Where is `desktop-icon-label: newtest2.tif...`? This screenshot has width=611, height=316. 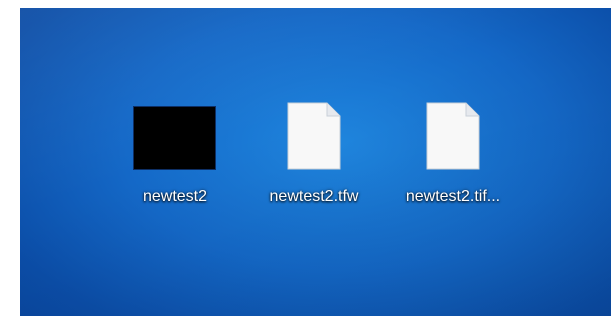
desktop-icon-label: newtest2.tif... is located at coordinates (453, 196).